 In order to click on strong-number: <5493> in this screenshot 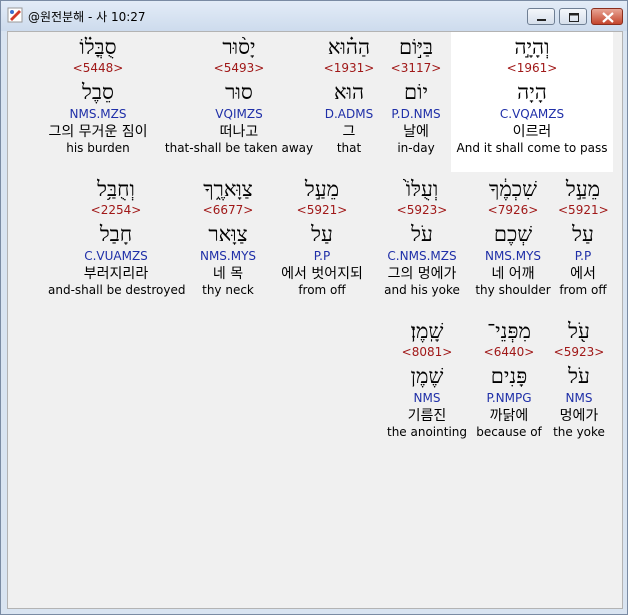, I will do `click(239, 68)`.